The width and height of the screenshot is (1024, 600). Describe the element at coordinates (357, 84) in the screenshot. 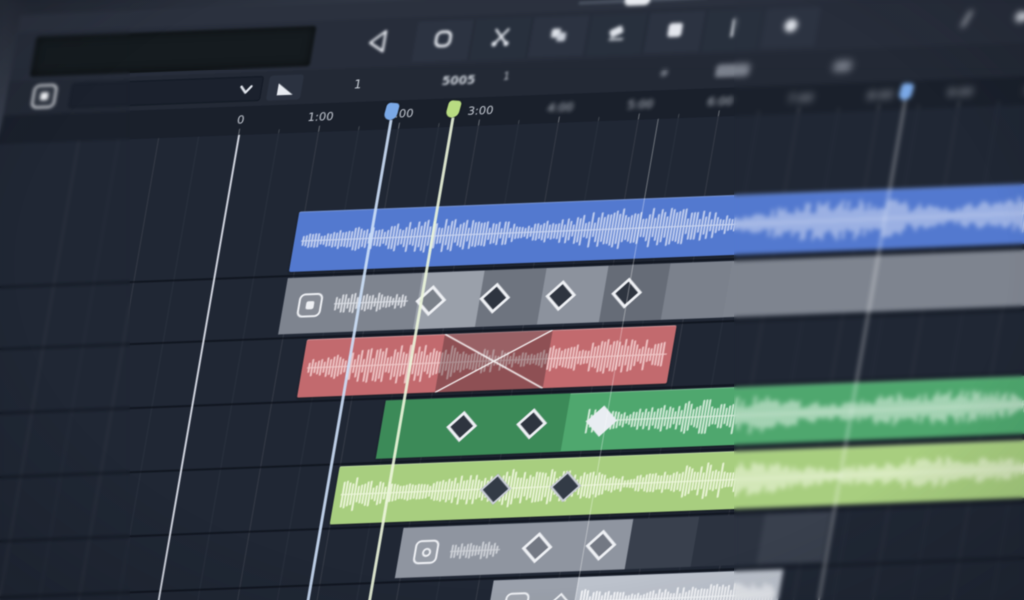

I see `bar-counter: 1` at that location.